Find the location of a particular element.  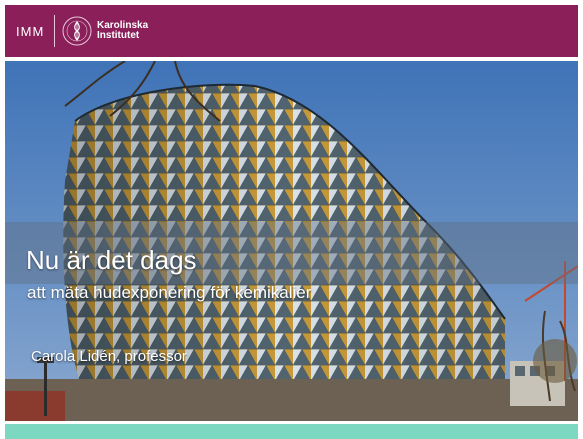

header-divider is located at coordinates (54, 31).